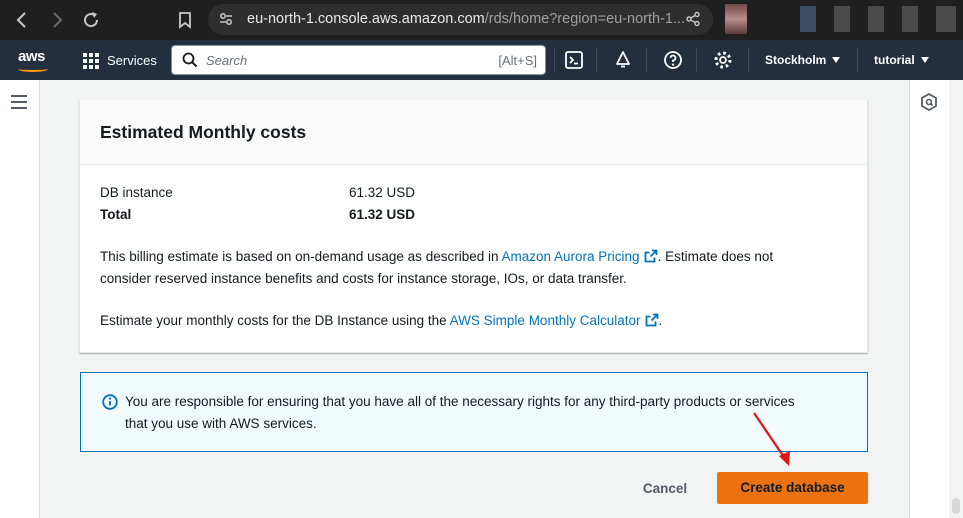 This screenshot has height=518, width=963. What do you see at coordinates (185, 20) in the screenshot?
I see `bookmark-icon` at bounding box center [185, 20].